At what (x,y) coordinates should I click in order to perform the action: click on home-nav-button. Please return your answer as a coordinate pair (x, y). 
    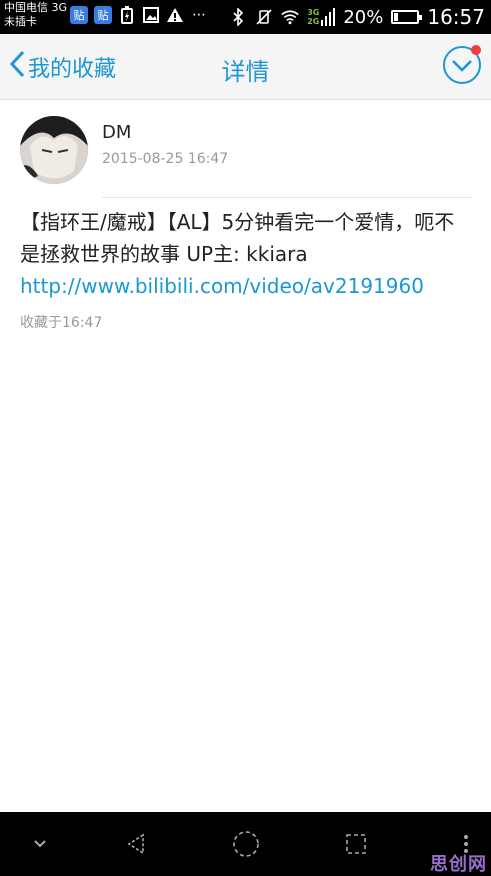
    Looking at the image, I should click on (246, 844).